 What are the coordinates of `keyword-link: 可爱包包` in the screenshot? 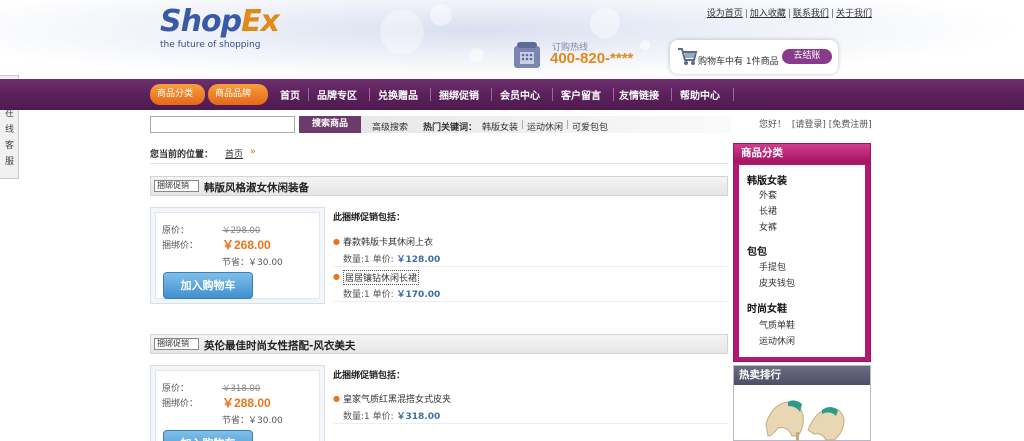 It's located at (590, 126).